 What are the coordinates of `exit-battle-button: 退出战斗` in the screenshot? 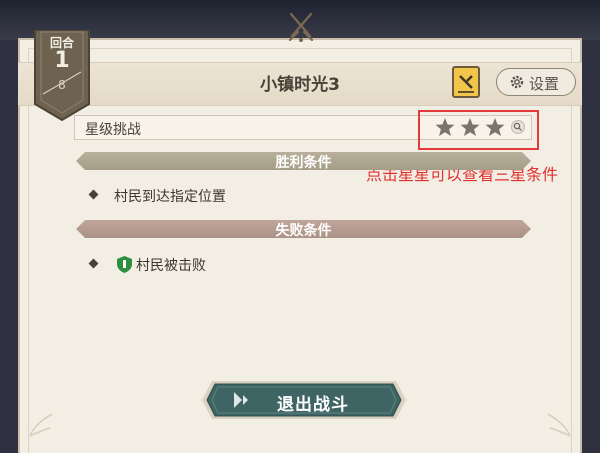 It's located at (304, 400).